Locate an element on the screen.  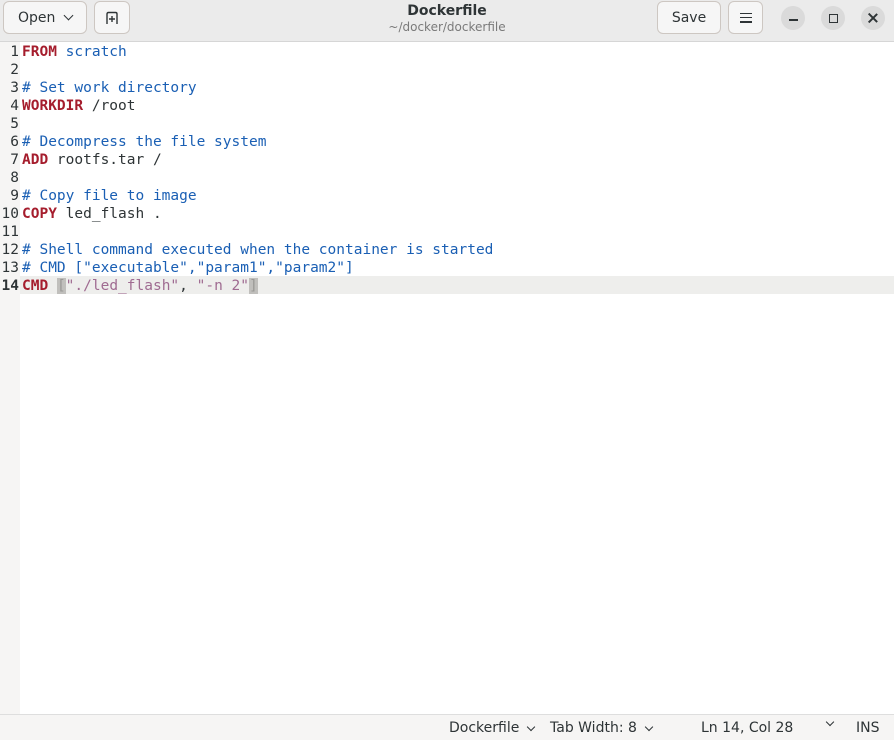
line-content: # Decompress the file system is located at coordinates (144, 142).